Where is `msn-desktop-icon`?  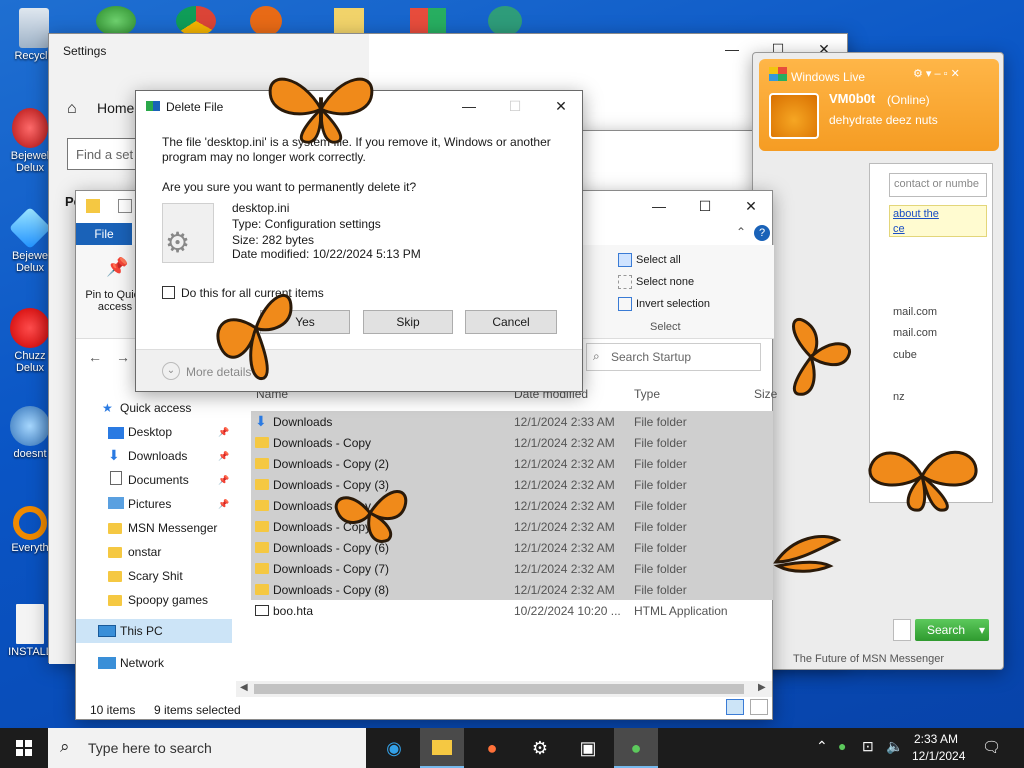
msn-desktop-icon is located at coordinates (116, 21).